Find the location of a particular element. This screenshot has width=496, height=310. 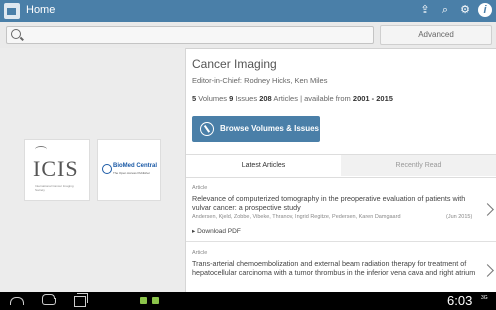

issues-count: 9 is located at coordinates (231, 98).